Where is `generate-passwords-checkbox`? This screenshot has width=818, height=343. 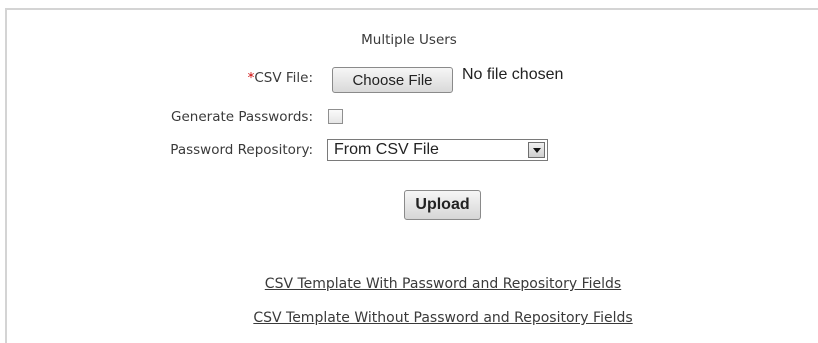
generate-passwords-checkbox is located at coordinates (335, 116).